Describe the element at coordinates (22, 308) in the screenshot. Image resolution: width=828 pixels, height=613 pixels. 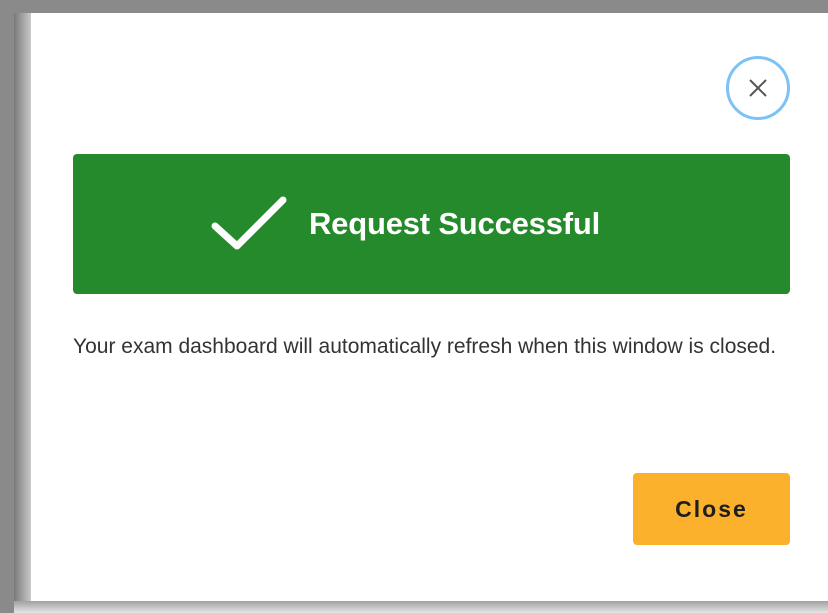
I see `modal-shadow` at that location.